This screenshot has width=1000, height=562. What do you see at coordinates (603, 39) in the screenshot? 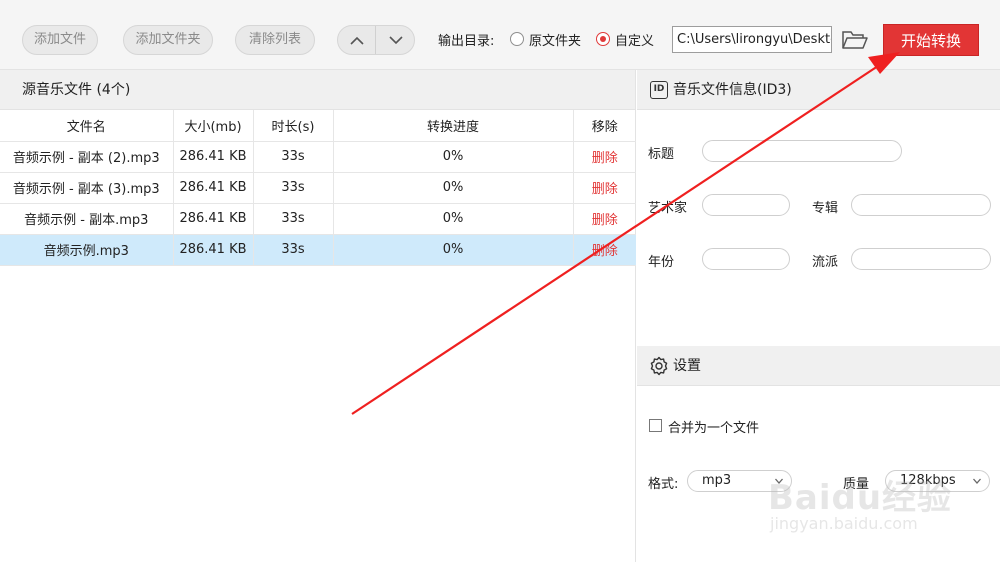
I see `radio-custom` at bounding box center [603, 39].